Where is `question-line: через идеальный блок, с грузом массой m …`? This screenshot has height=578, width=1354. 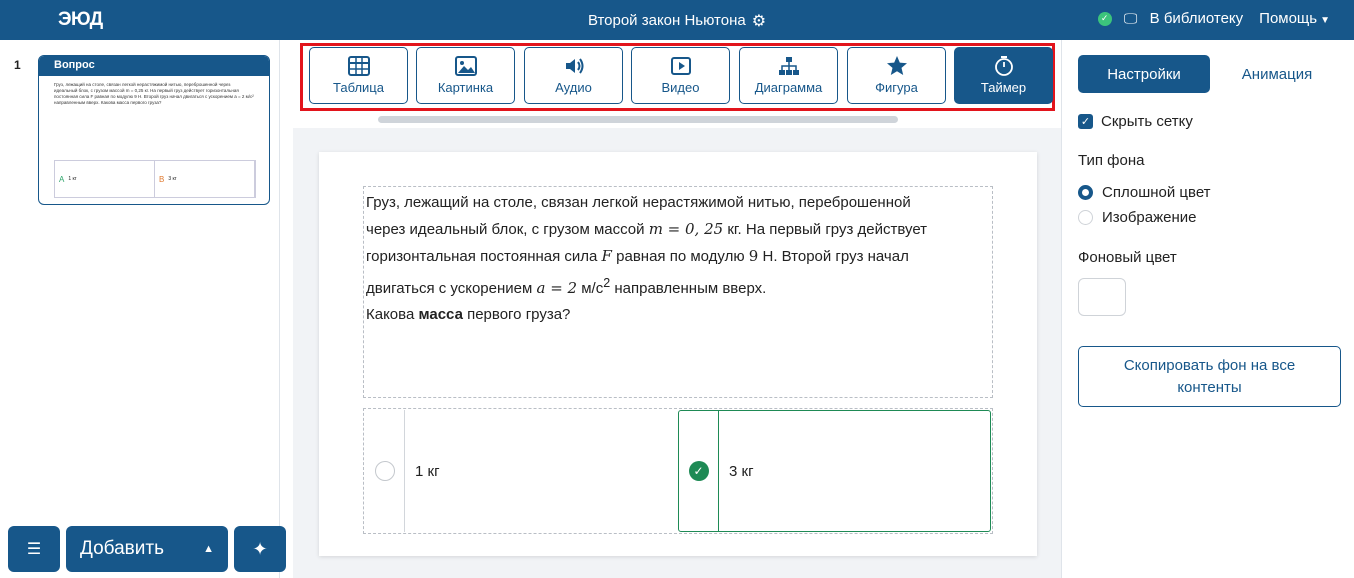 question-line: через идеальный блок, с грузом массой m … is located at coordinates (678, 229).